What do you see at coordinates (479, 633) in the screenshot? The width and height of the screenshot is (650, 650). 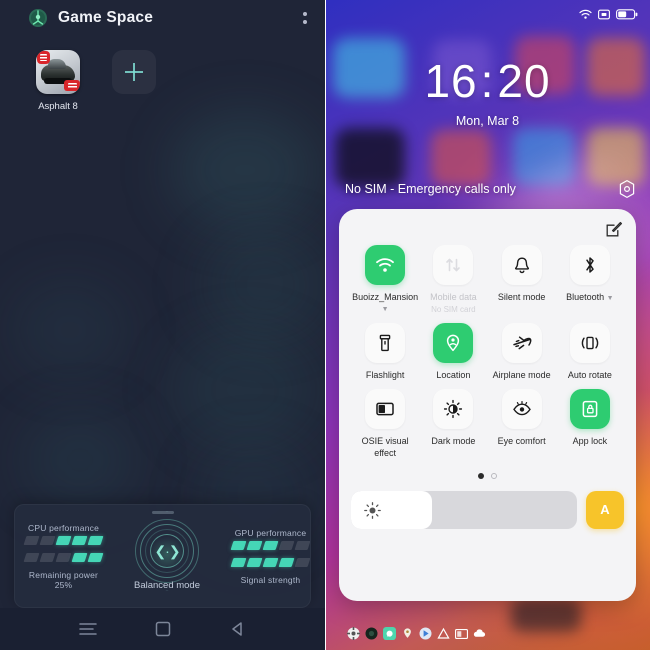 I see `cloud-icon` at bounding box center [479, 633].